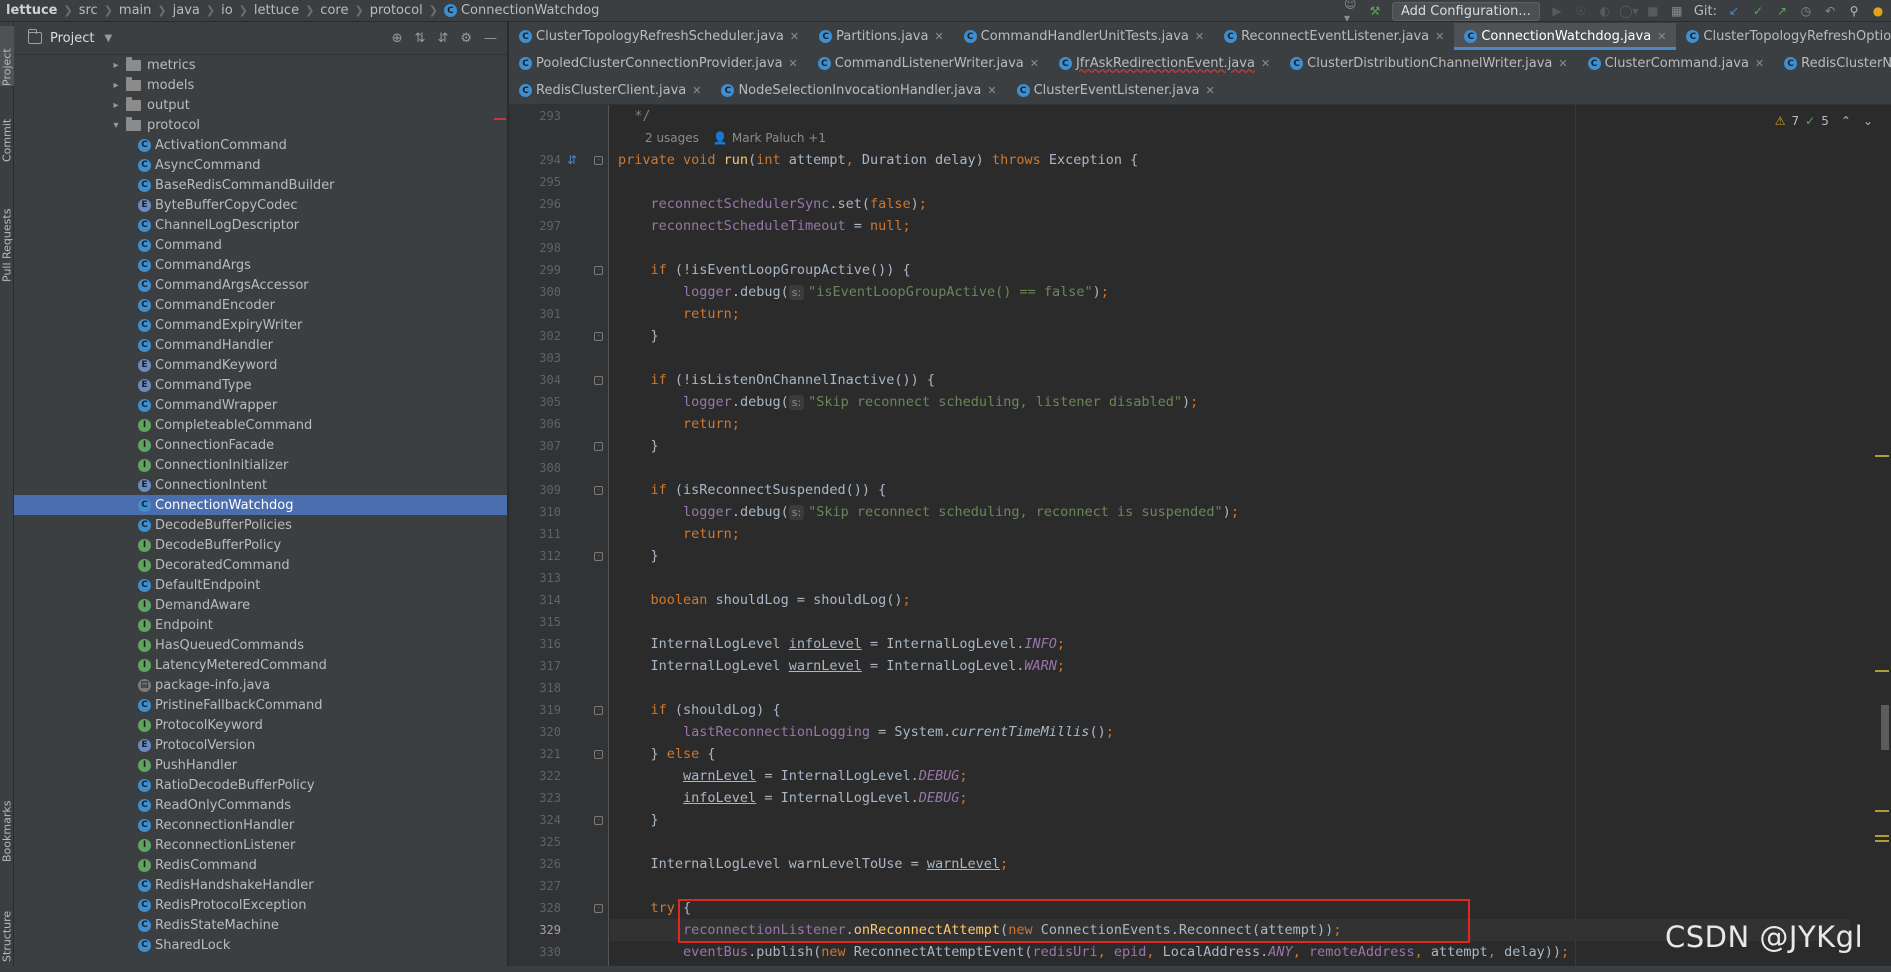 This screenshot has height=972, width=1891. Describe the element at coordinates (1428, 63) in the screenshot. I see `editor-tab: C ClusterDistributionChannelWriter.java ✕` at that location.